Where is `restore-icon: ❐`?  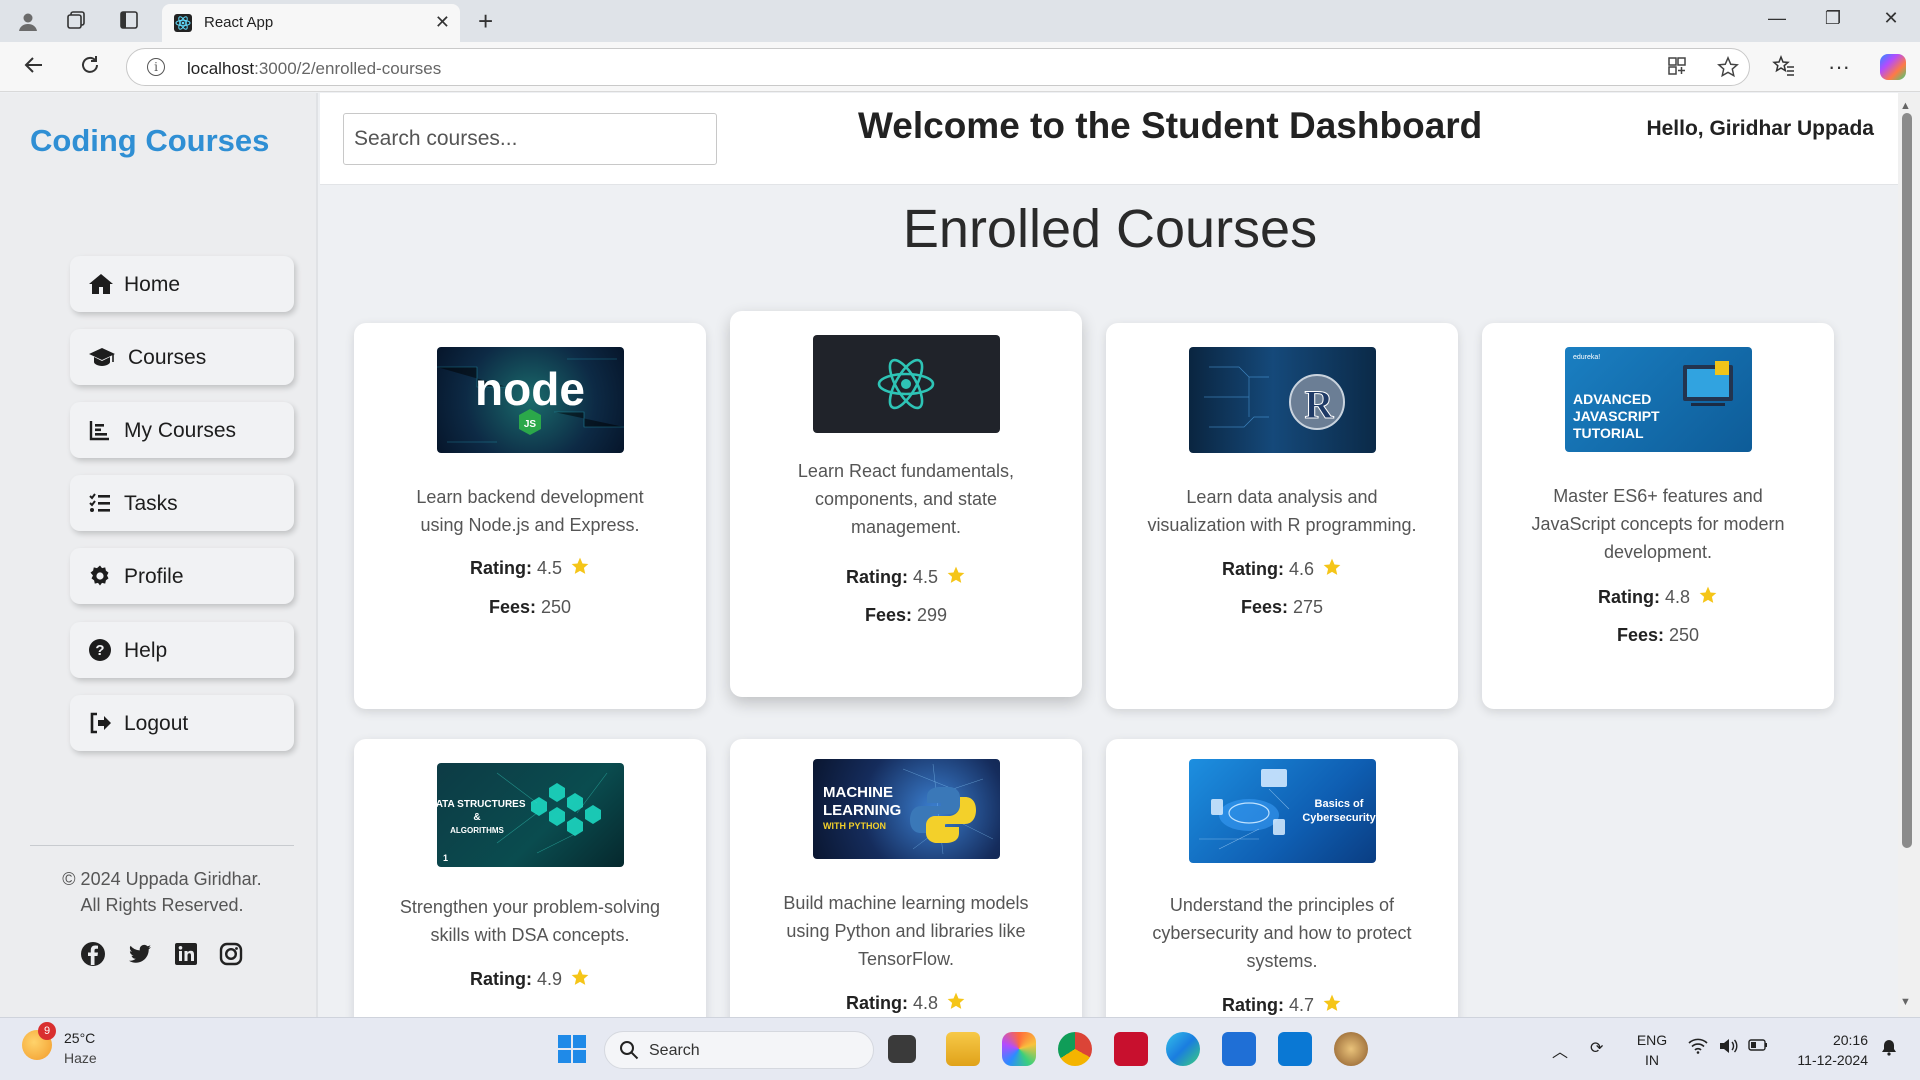
restore-icon: ❐ is located at coordinates (1833, 18).